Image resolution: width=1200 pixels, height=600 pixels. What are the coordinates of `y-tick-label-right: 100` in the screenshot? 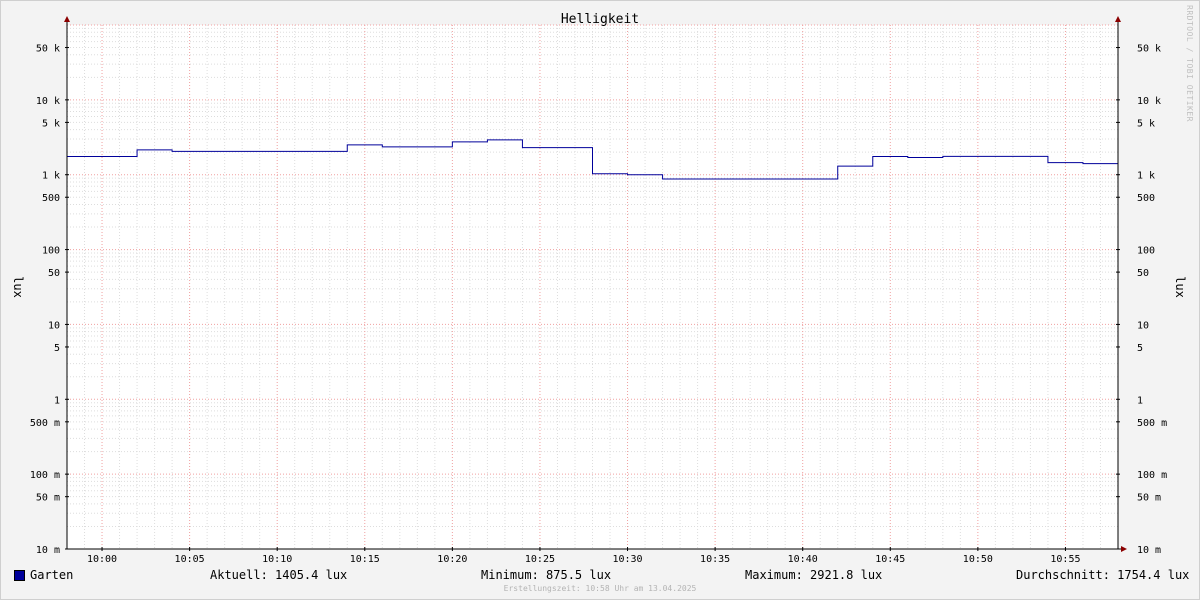 It's located at (1146, 251).